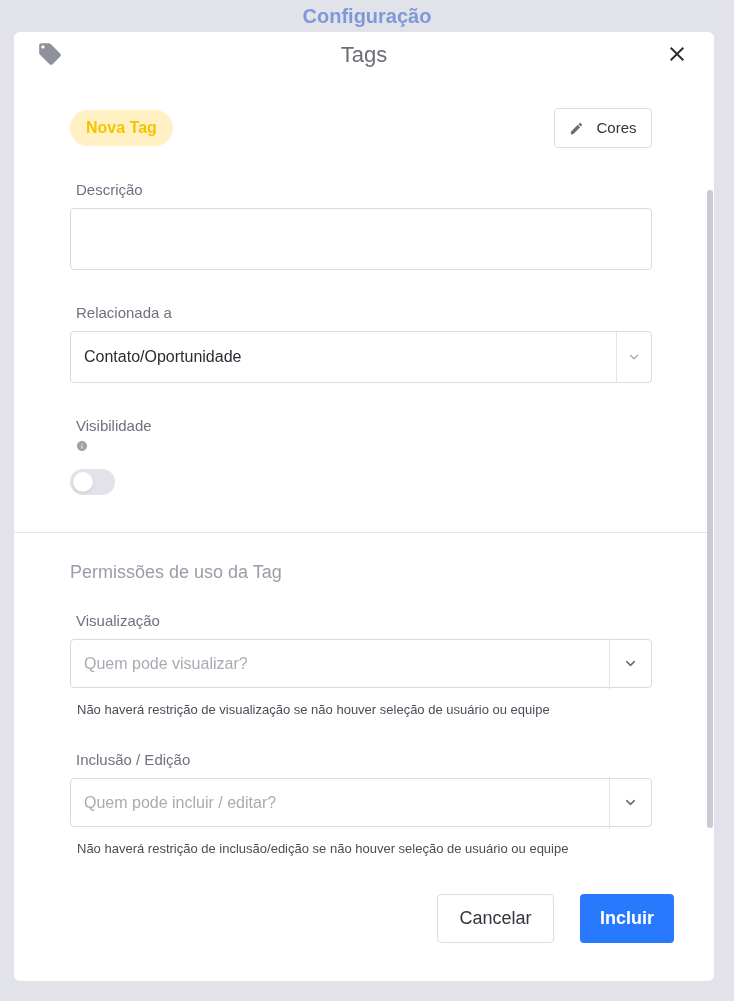 The width and height of the screenshot is (734, 1001). What do you see at coordinates (367, 16) in the screenshot?
I see `page-title: Configuração` at bounding box center [367, 16].